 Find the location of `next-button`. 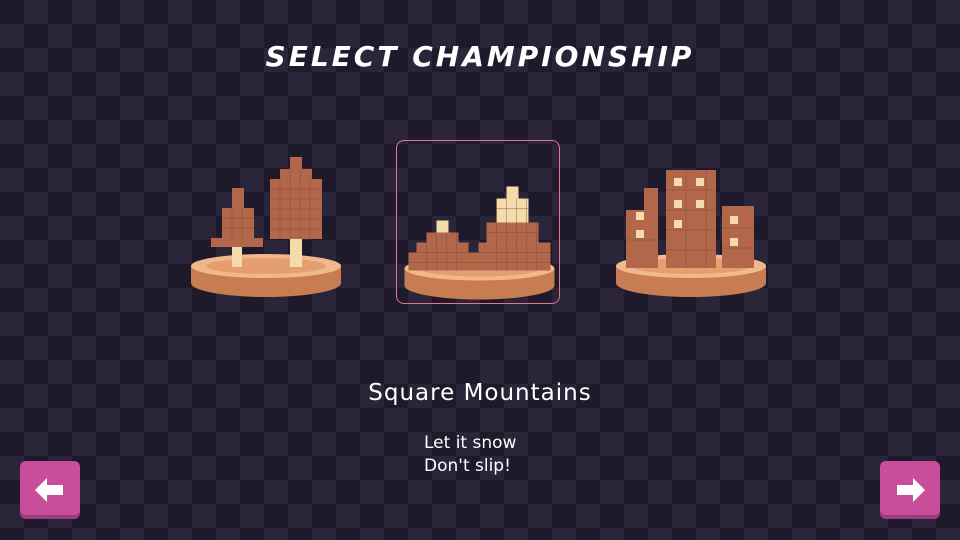

next-button is located at coordinates (910, 490).